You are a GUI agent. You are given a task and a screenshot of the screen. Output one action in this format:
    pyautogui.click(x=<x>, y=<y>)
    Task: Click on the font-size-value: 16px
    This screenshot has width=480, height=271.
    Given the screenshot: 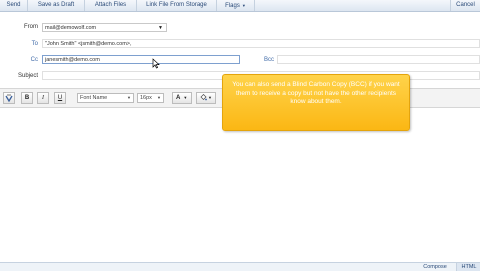 What is the action you would take?
    pyautogui.click(x=146, y=98)
    